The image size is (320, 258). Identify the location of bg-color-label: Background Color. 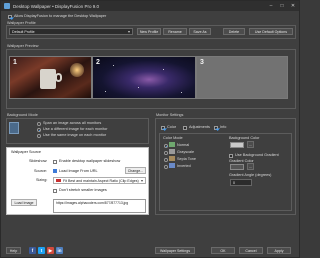
(244, 138).